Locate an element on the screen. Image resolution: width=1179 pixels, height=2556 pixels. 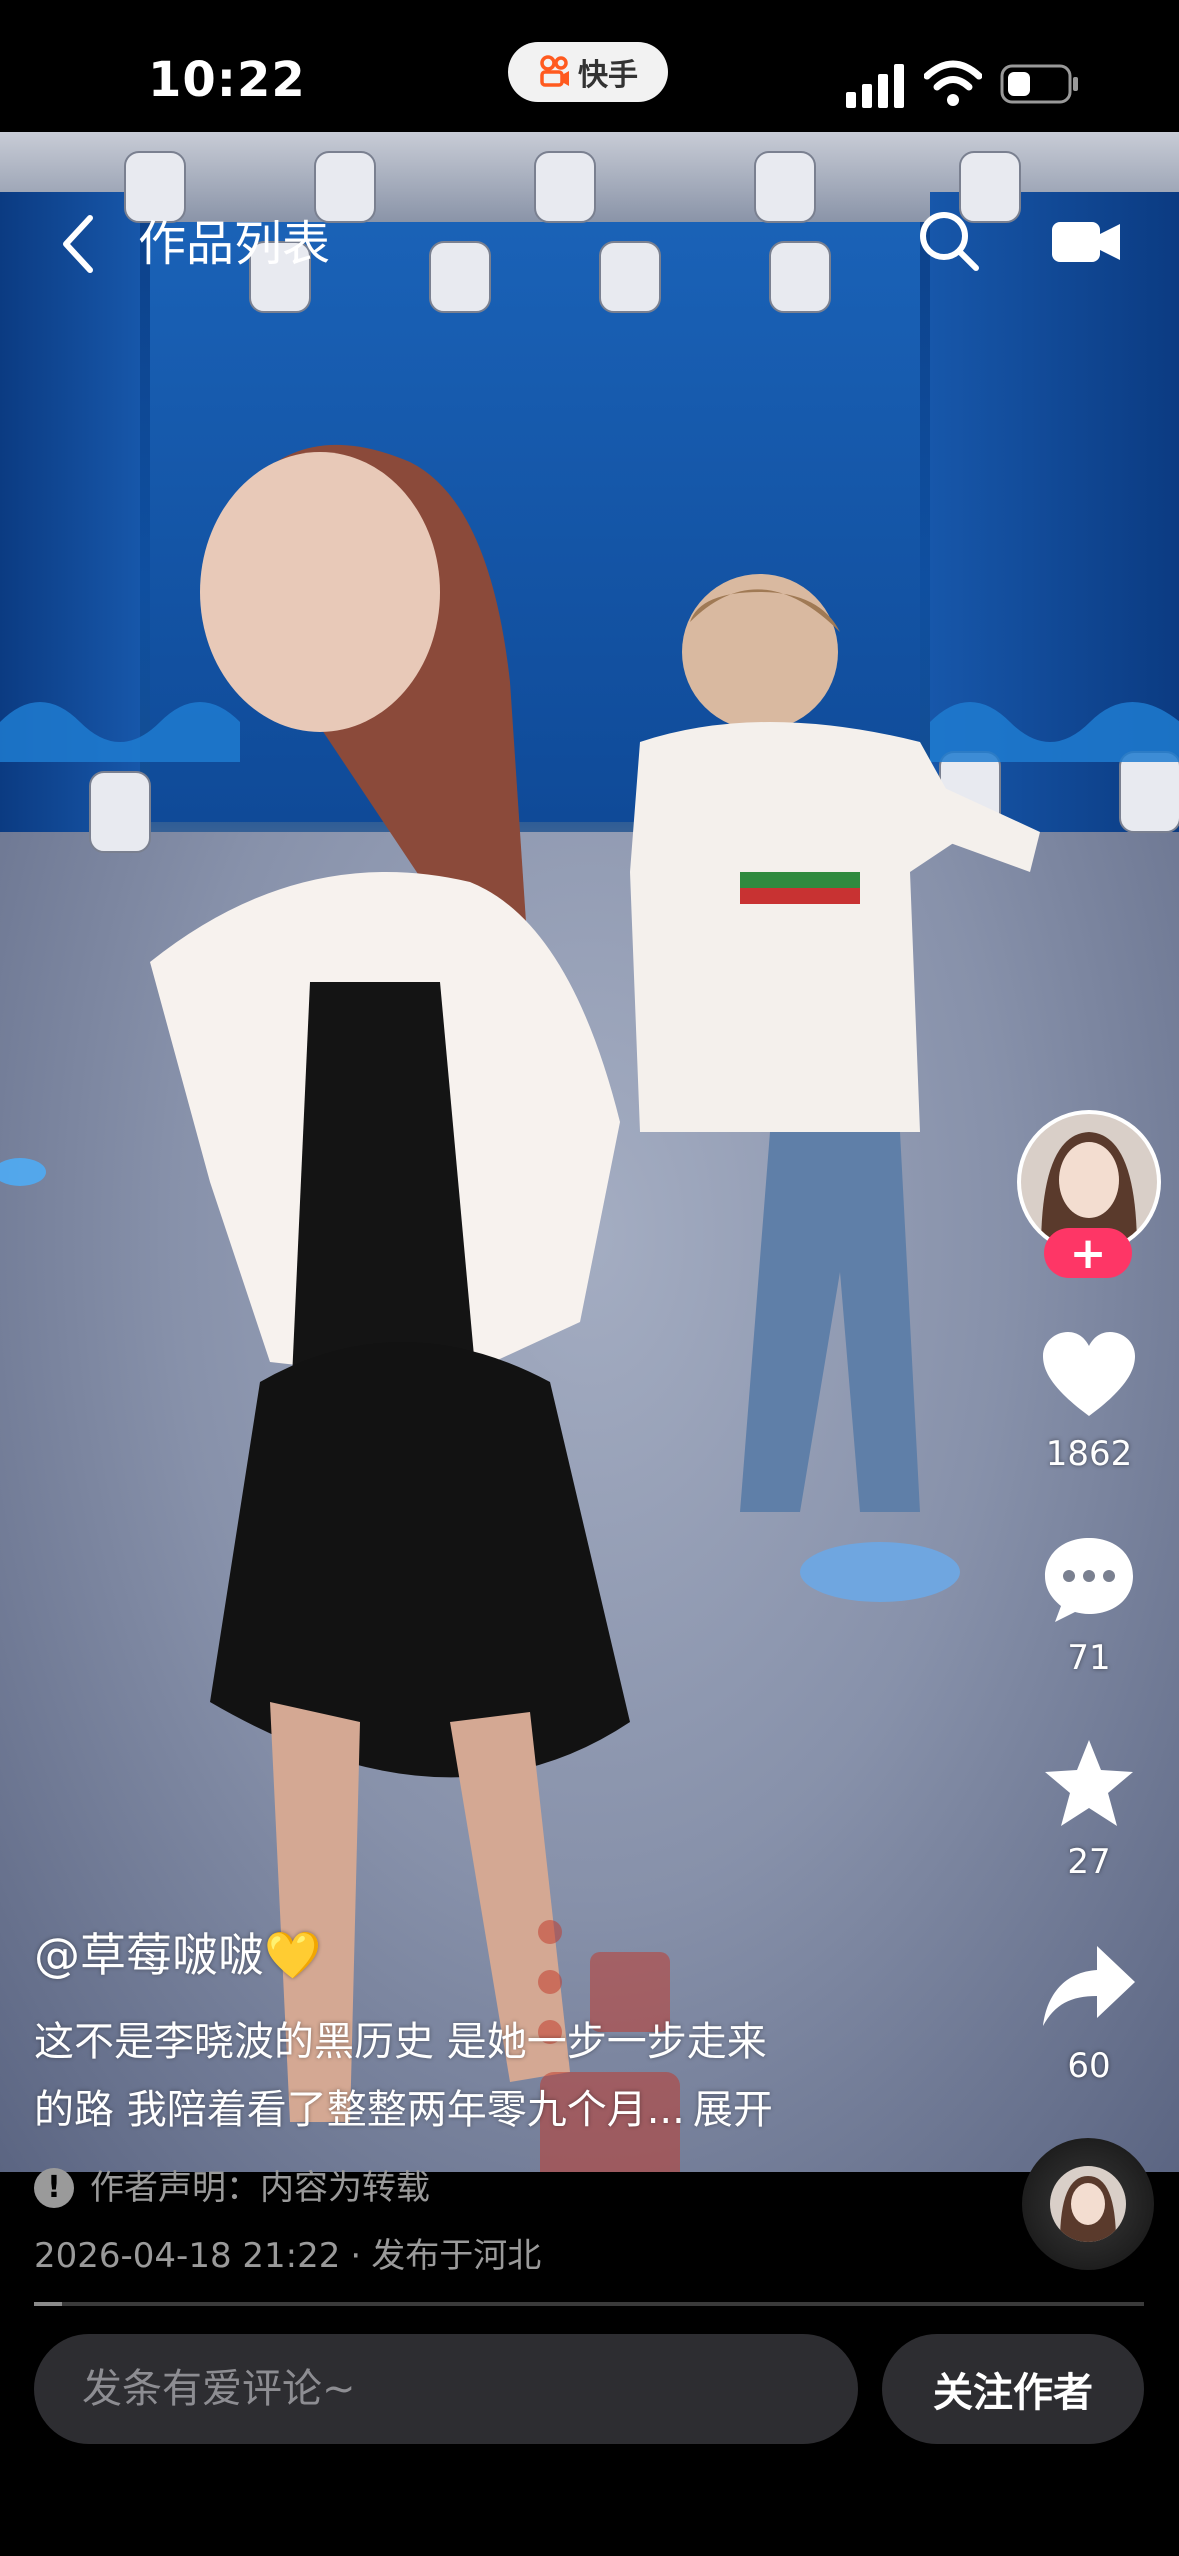
share-icon is located at coordinates (1089, 1986).